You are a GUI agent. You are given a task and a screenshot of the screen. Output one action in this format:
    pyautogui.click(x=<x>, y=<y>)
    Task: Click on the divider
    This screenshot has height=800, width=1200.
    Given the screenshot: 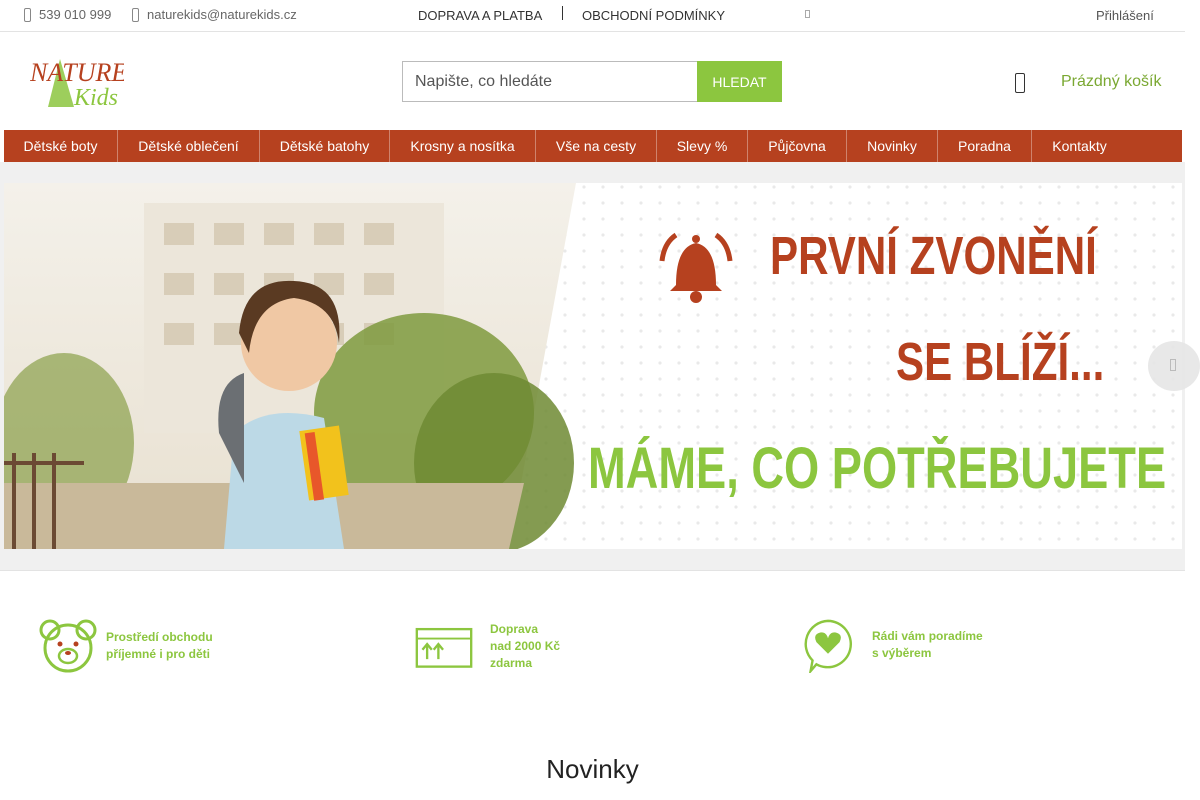 What is the action you would take?
    pyautogui.click(x=562, y=13)
    